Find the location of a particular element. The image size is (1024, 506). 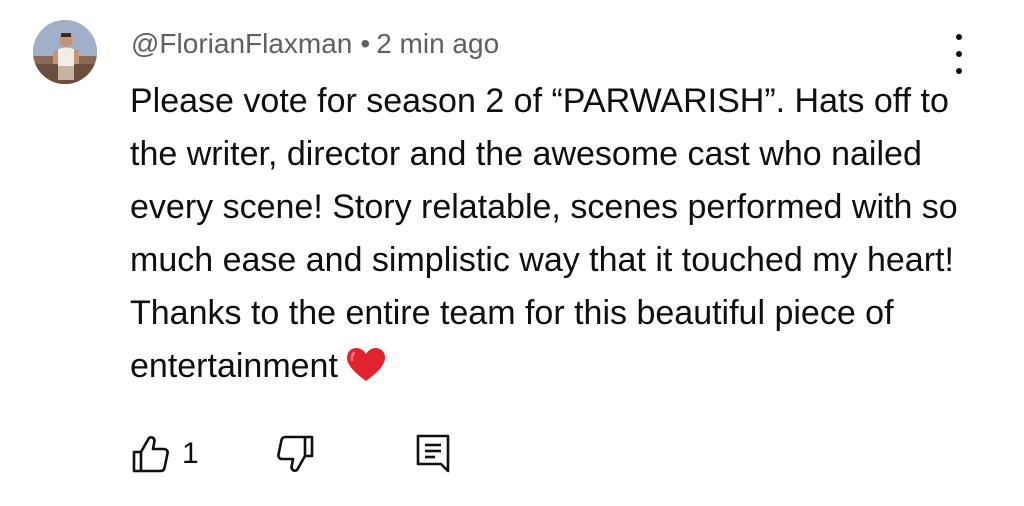

avatar is located at coordinates (65, 52).